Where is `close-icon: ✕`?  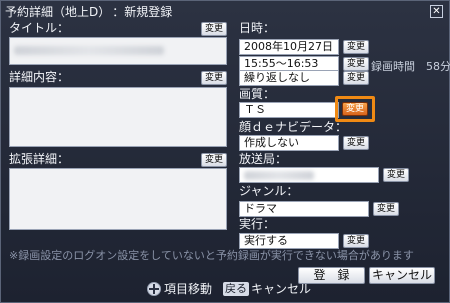
close-icon: ✕ is located at coordinates (436, 11).